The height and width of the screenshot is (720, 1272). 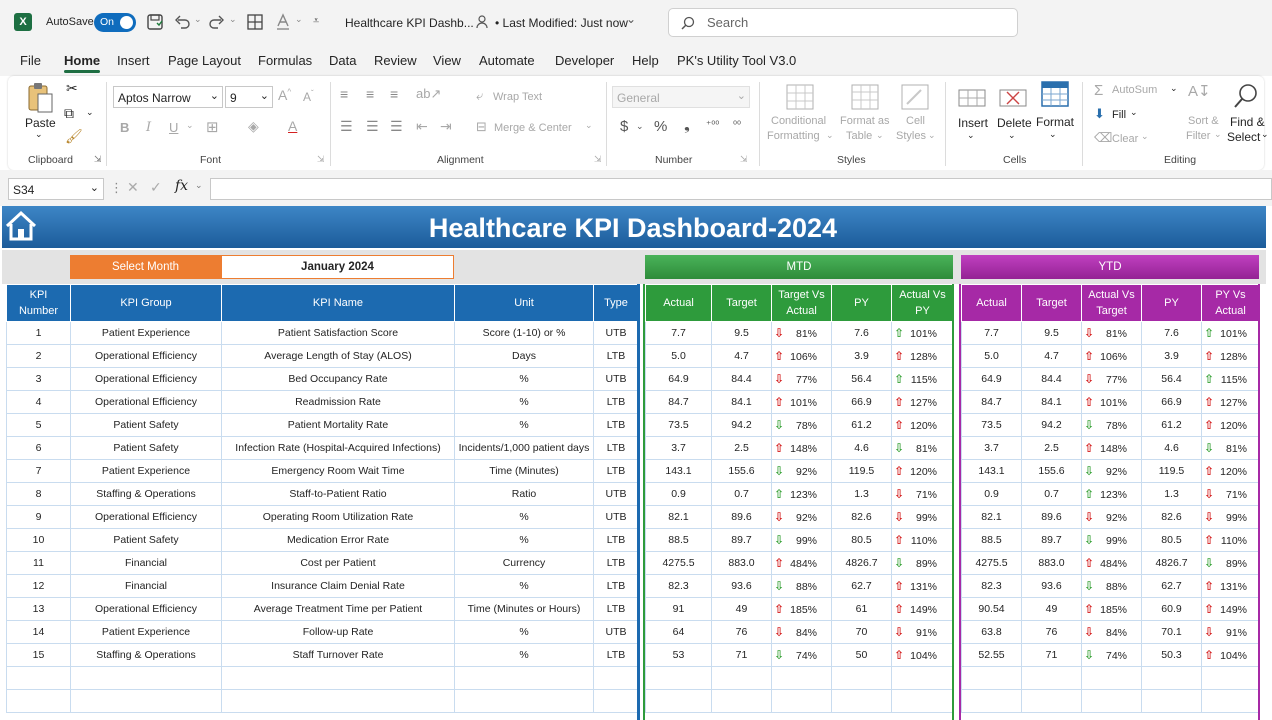 I want to click on alignment-launcher-icon: ⇲, so click(x=598, y=159).